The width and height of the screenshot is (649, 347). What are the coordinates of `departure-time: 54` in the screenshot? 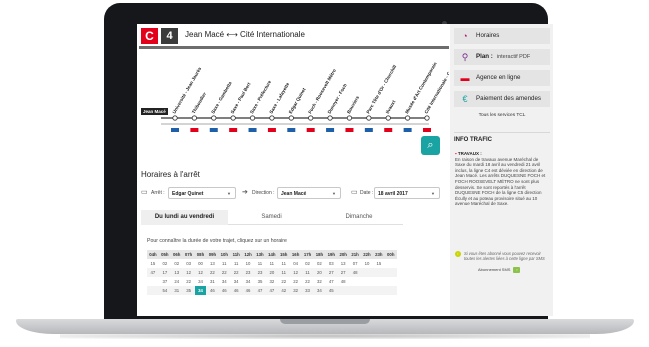 It's located at (165, 290).